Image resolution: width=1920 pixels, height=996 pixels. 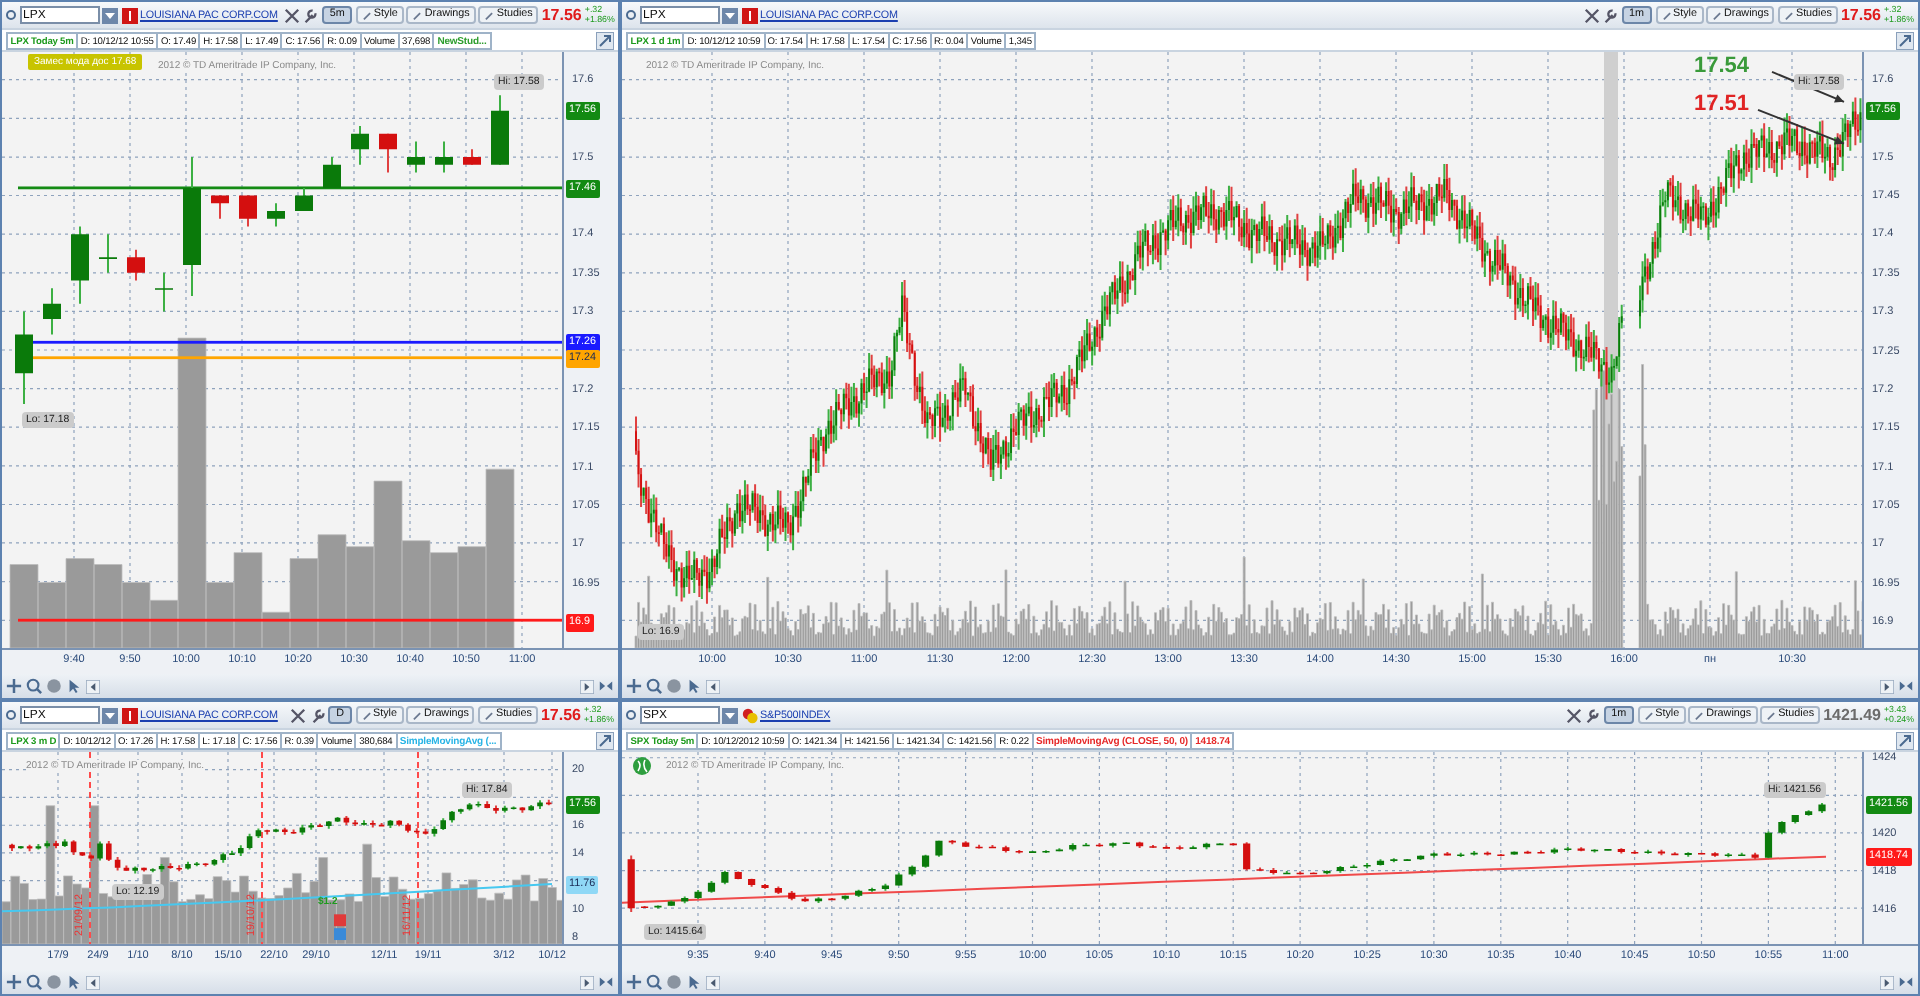 I want to click on callout-label: 17.51, so click(x=1722, y=104).